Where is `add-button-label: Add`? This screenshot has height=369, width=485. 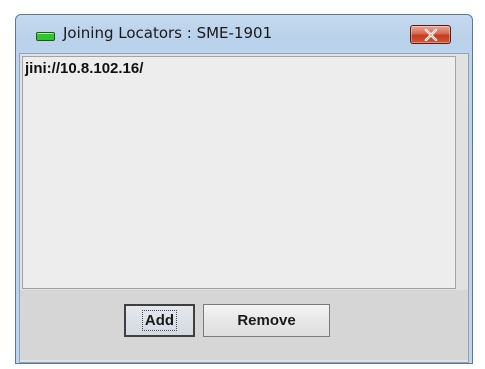
add-button-label: Add is located at coordinates (159, 320).